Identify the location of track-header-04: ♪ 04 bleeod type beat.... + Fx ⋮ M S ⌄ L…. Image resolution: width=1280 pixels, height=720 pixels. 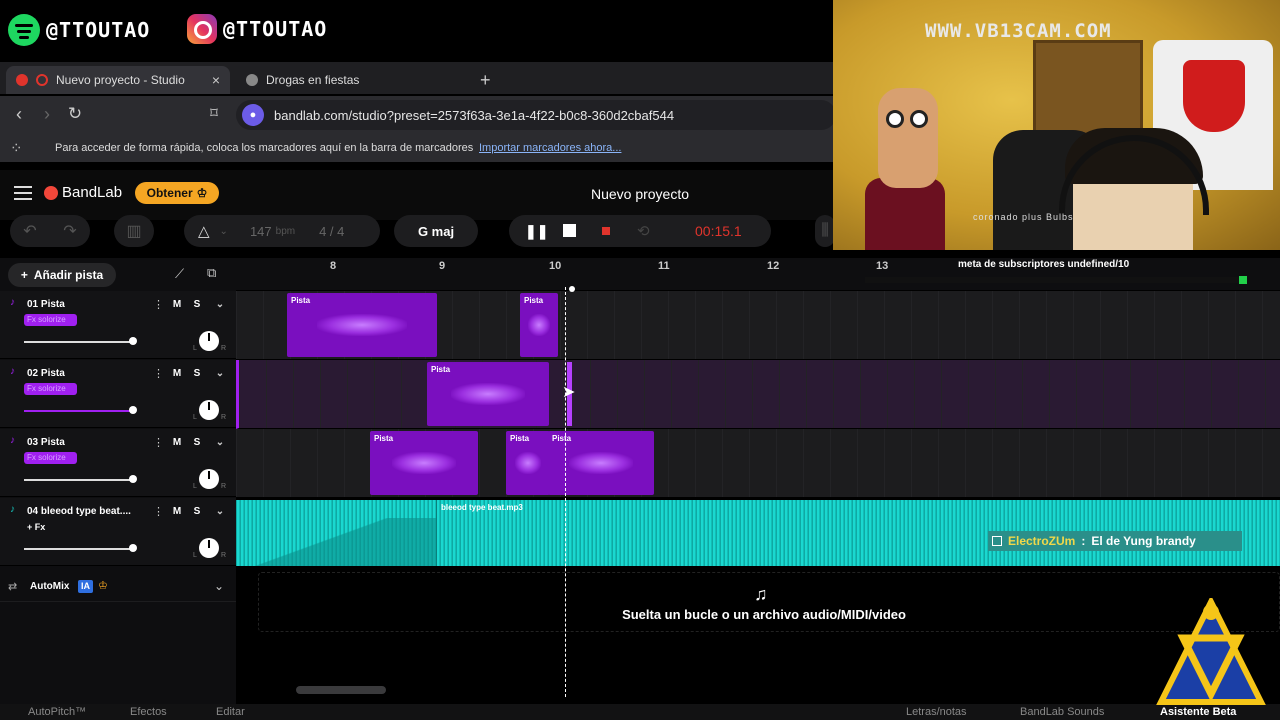
(118, 532).